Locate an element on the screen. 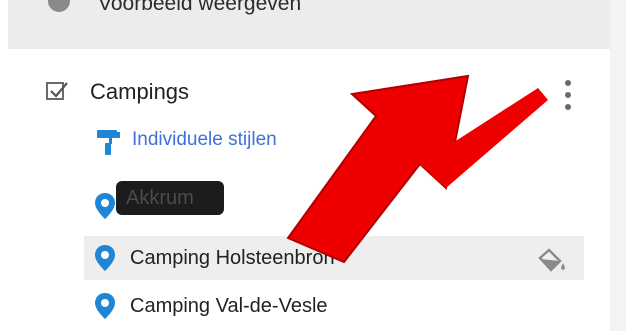 The image size is (626, 331). feature-label: Akkrum is located at coordinates (160, 198).